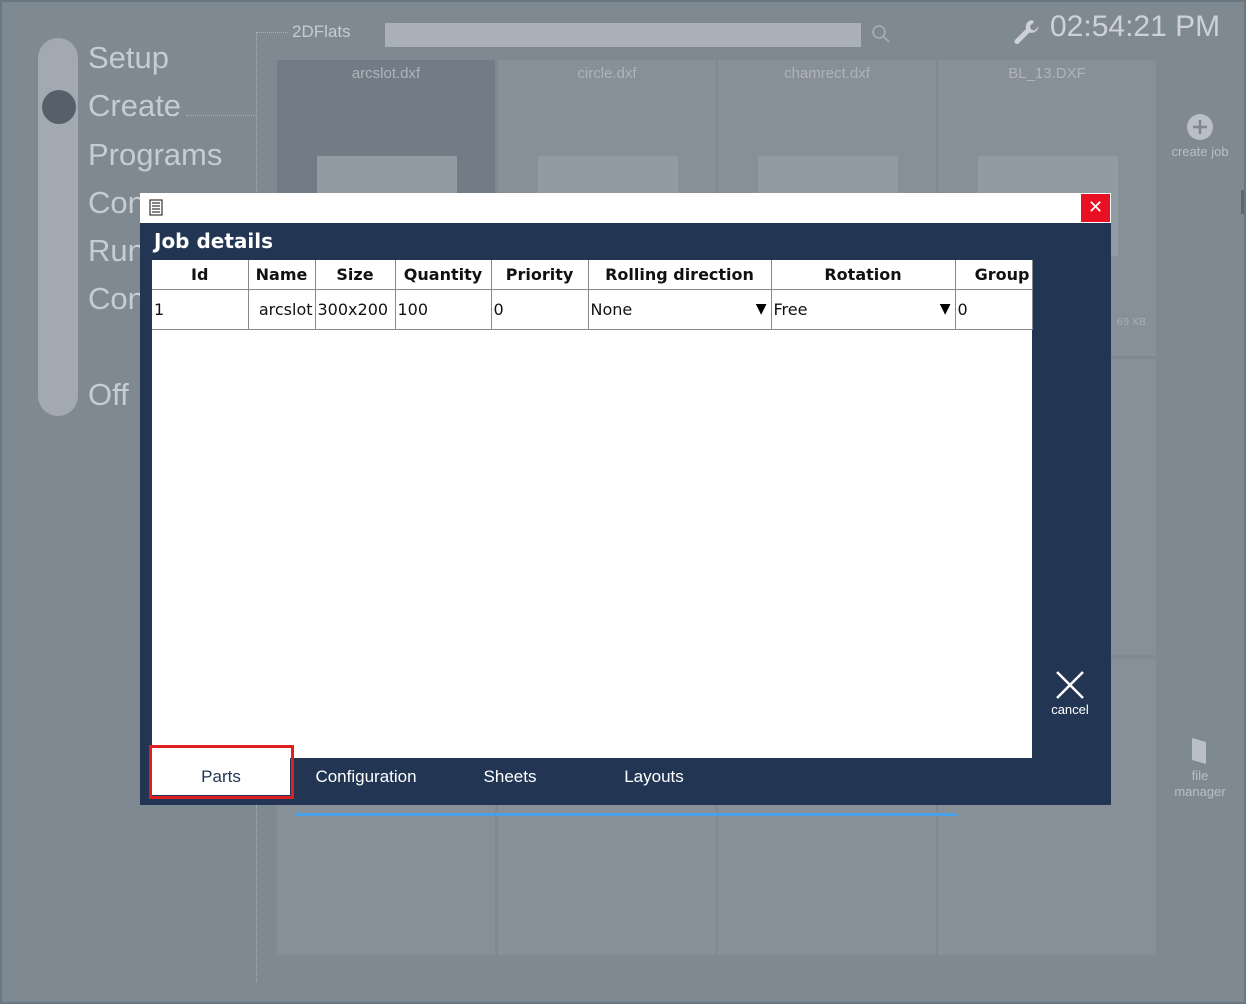 The image size is (1246, 1004). Describe the element at coordinates (1200, 775) in the screenshot. I see `file-manager-label-1: file` at that location.